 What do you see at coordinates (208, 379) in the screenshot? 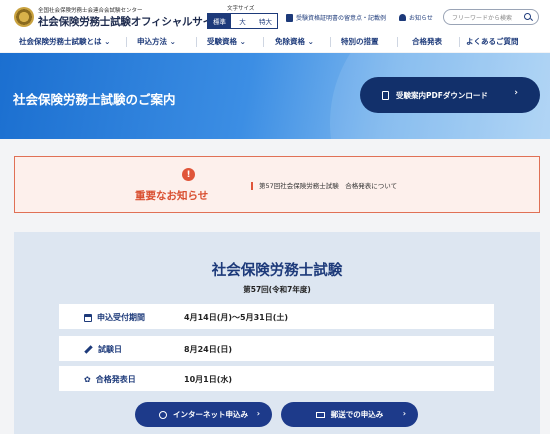
I see `row-value: 10月1日(水)` at bounding box center [208, 379].